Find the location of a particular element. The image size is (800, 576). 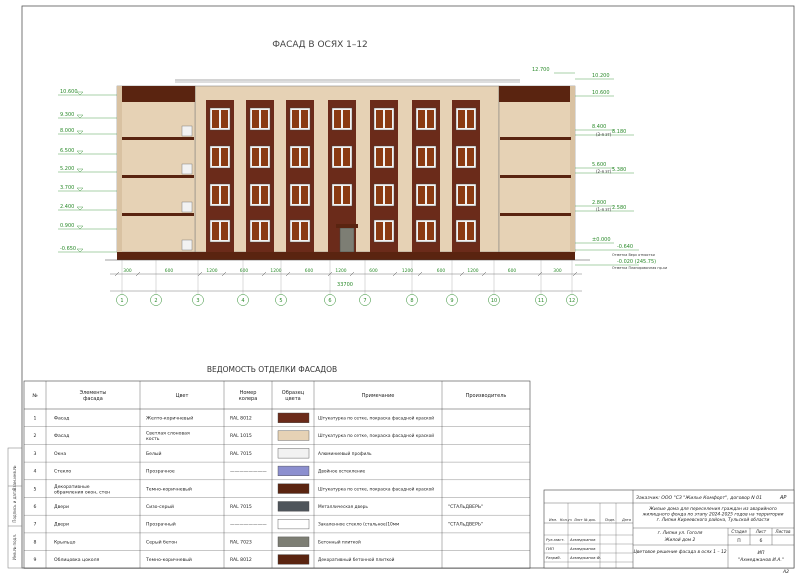

table-header: Образец цвета is located at coordinates (293, 396).